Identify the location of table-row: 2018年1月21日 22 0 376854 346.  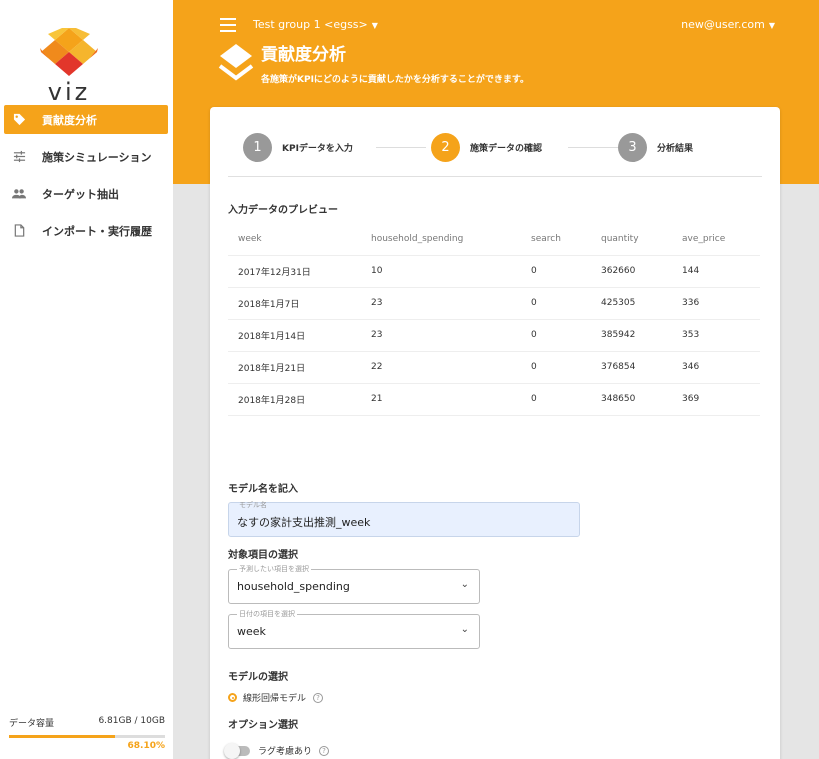
(494, 366).